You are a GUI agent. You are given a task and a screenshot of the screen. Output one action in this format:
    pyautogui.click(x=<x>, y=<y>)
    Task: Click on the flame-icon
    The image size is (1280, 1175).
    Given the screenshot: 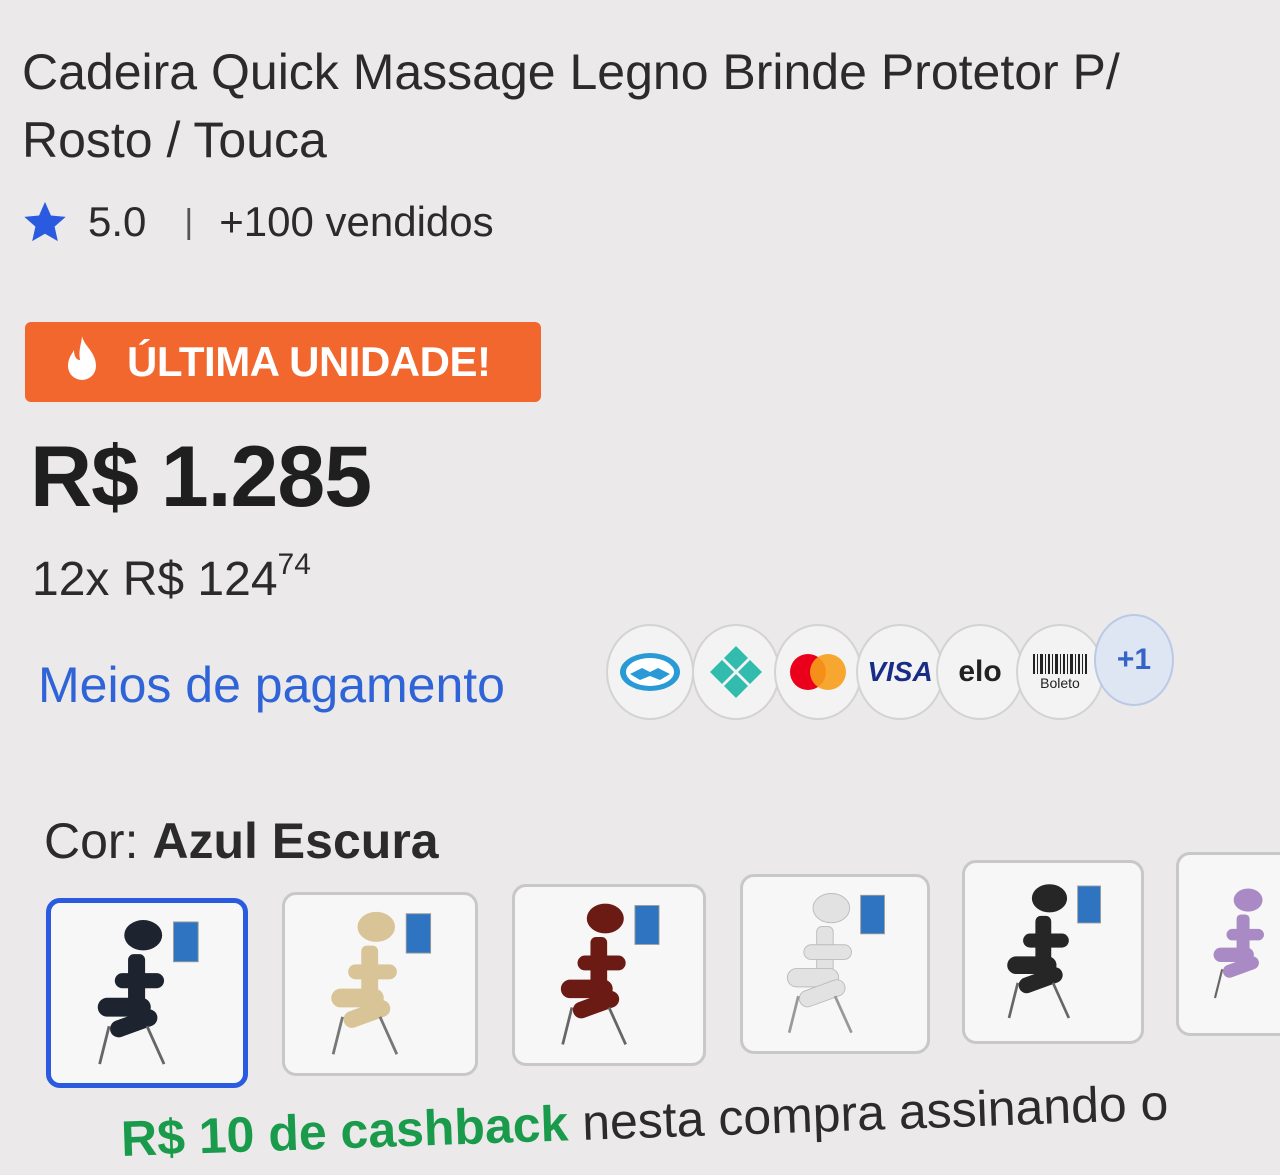 What is the action you would take?
    pyautogui.click(x=82, y=358)
    